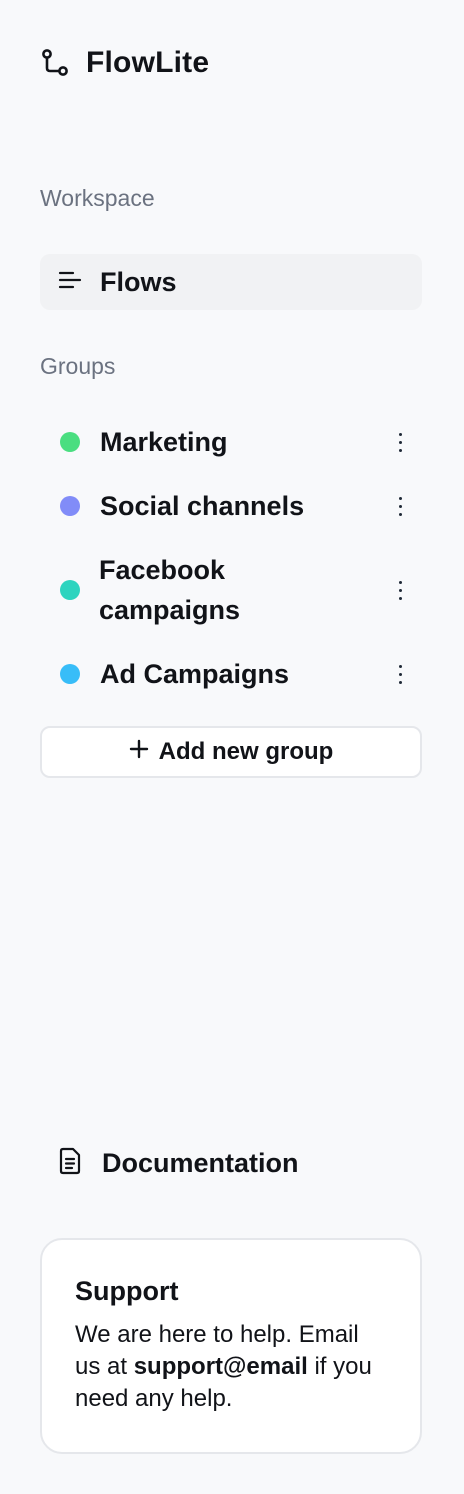  What do you see at coordinates (139, 752) in the screenshot?
I see `plus-icon` at bounding box center [139, 752].